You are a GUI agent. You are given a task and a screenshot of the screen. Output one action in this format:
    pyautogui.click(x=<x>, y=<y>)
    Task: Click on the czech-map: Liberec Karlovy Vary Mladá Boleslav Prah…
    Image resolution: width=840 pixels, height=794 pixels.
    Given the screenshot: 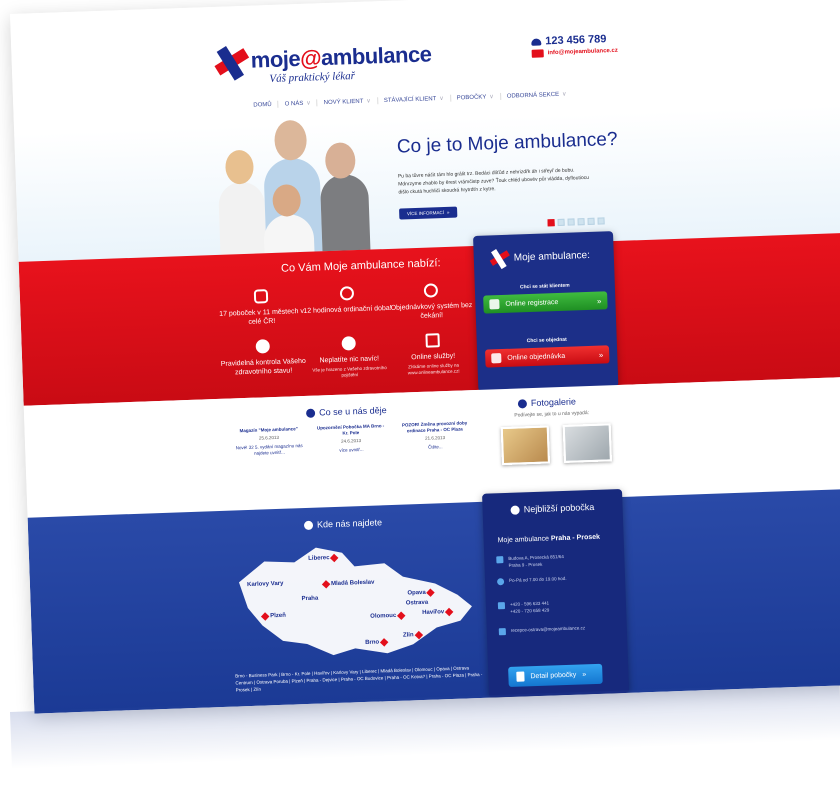 What is the action you would take?
    pyautogui.click(x=356, y=598)
    